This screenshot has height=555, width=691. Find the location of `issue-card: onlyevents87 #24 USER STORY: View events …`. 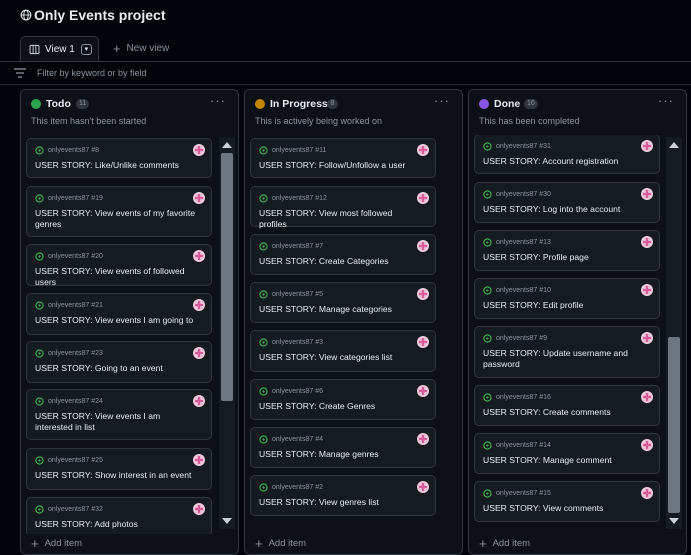

issue-card: onlyevents87 #24 USER STORY: View events … is located at coordinates (119, 414).